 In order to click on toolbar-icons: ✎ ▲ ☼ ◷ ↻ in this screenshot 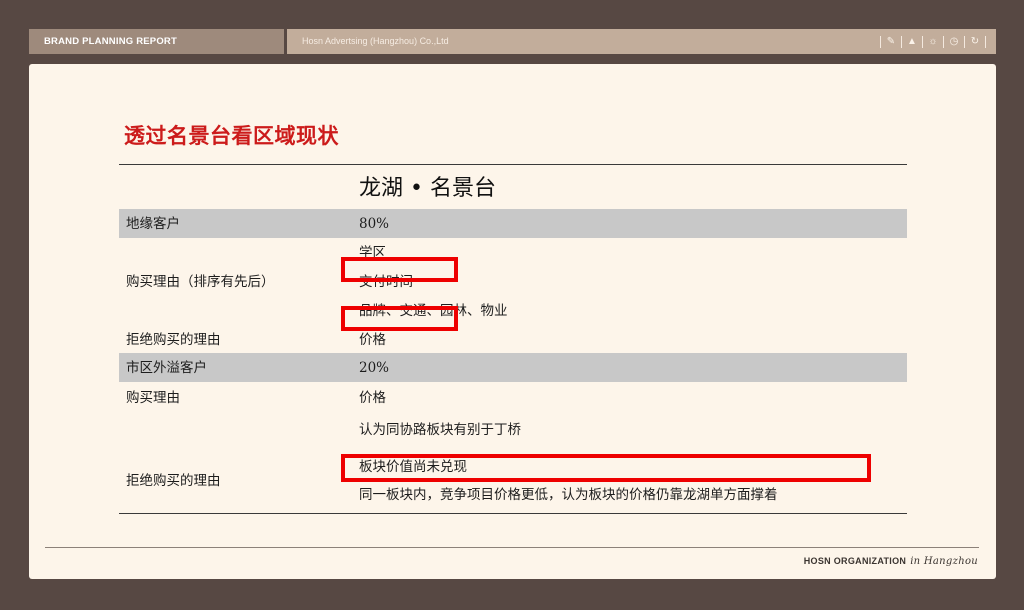, I will do `click(933, 41)`.